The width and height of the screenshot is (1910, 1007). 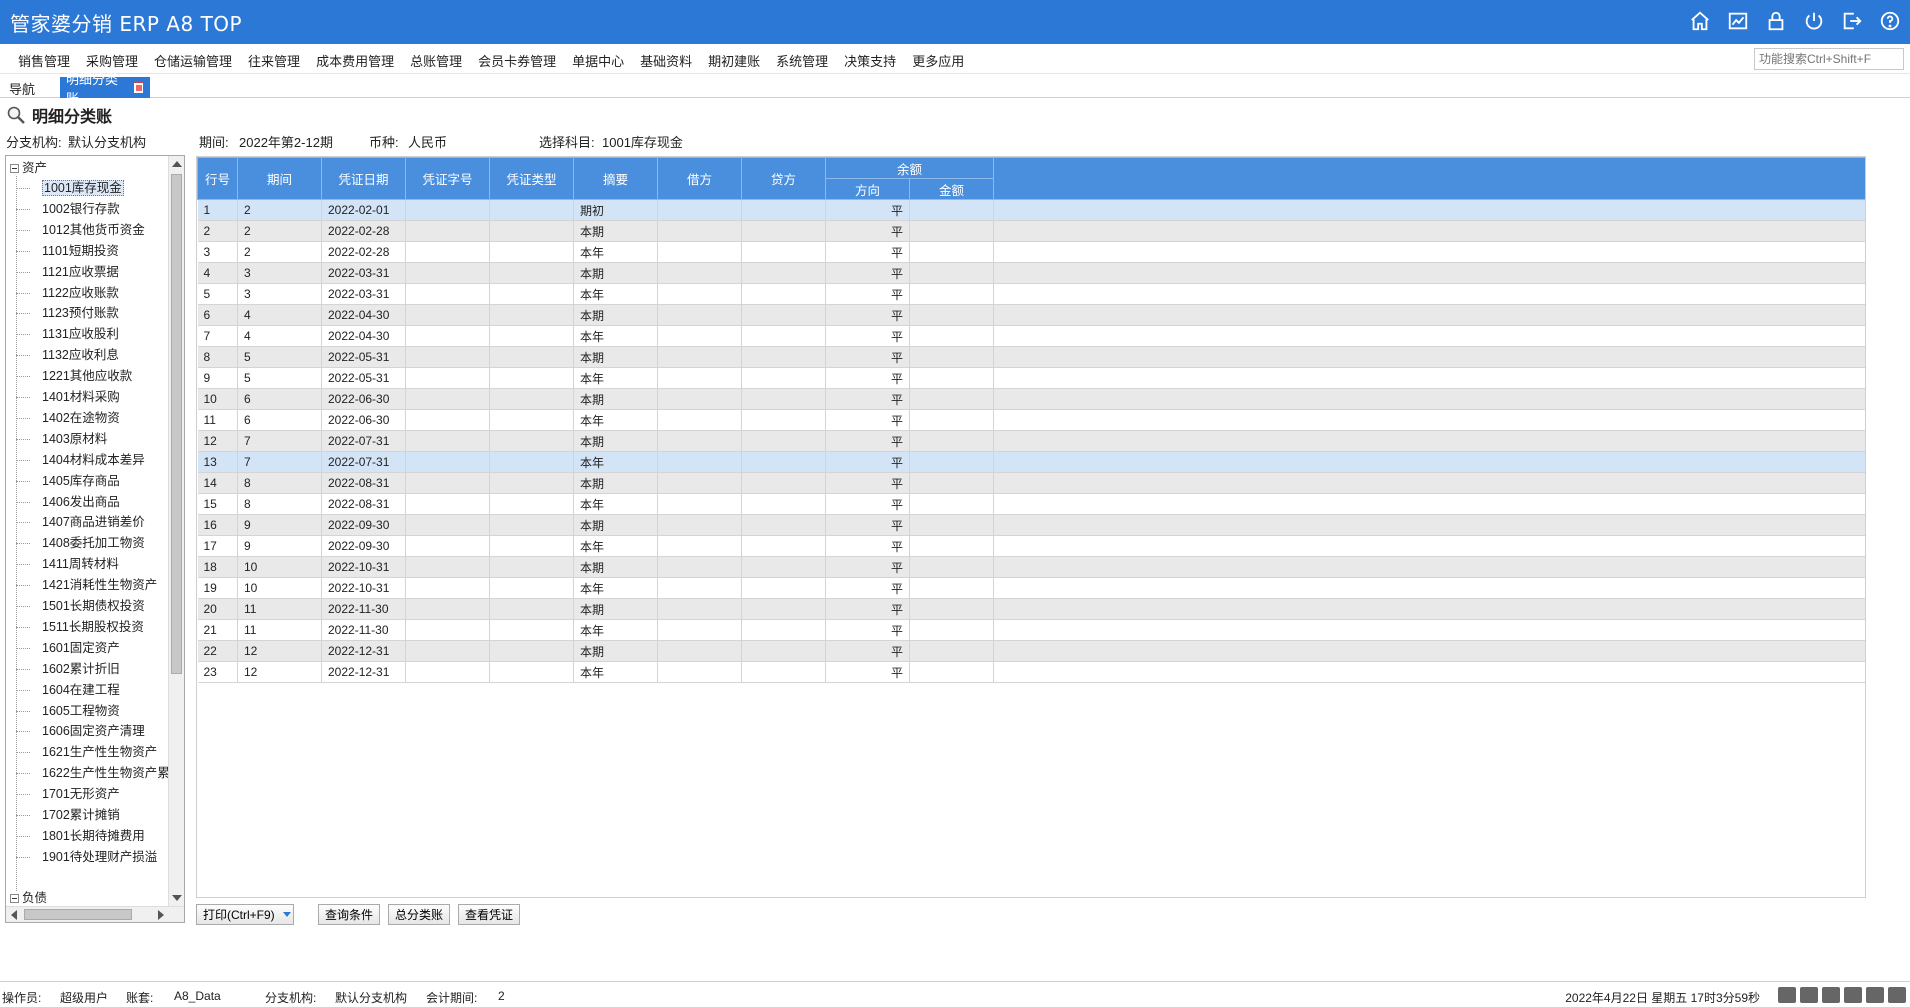 I want to click on scroll-thumb, so click(x=176, y=424).